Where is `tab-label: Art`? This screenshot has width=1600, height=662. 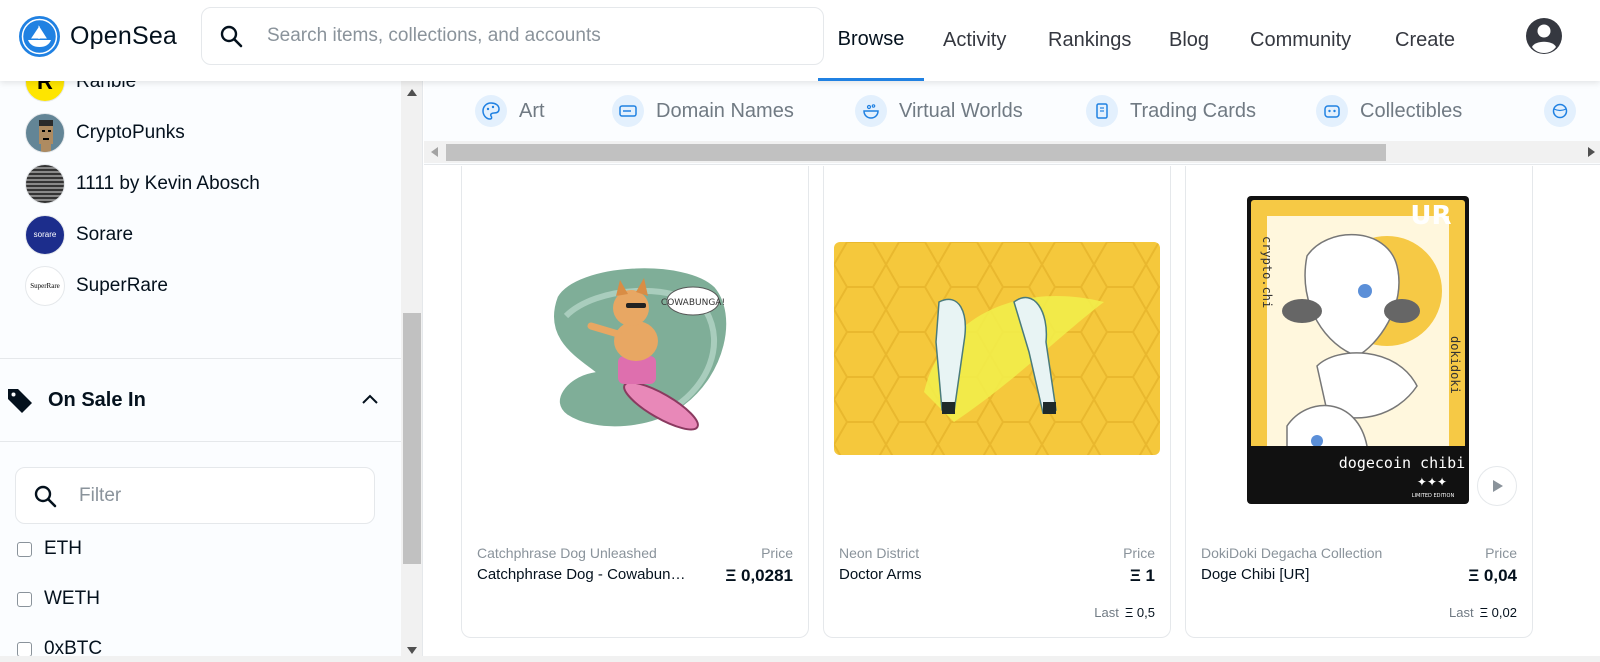
tab-label: Art is located at coordinates (532, 110).